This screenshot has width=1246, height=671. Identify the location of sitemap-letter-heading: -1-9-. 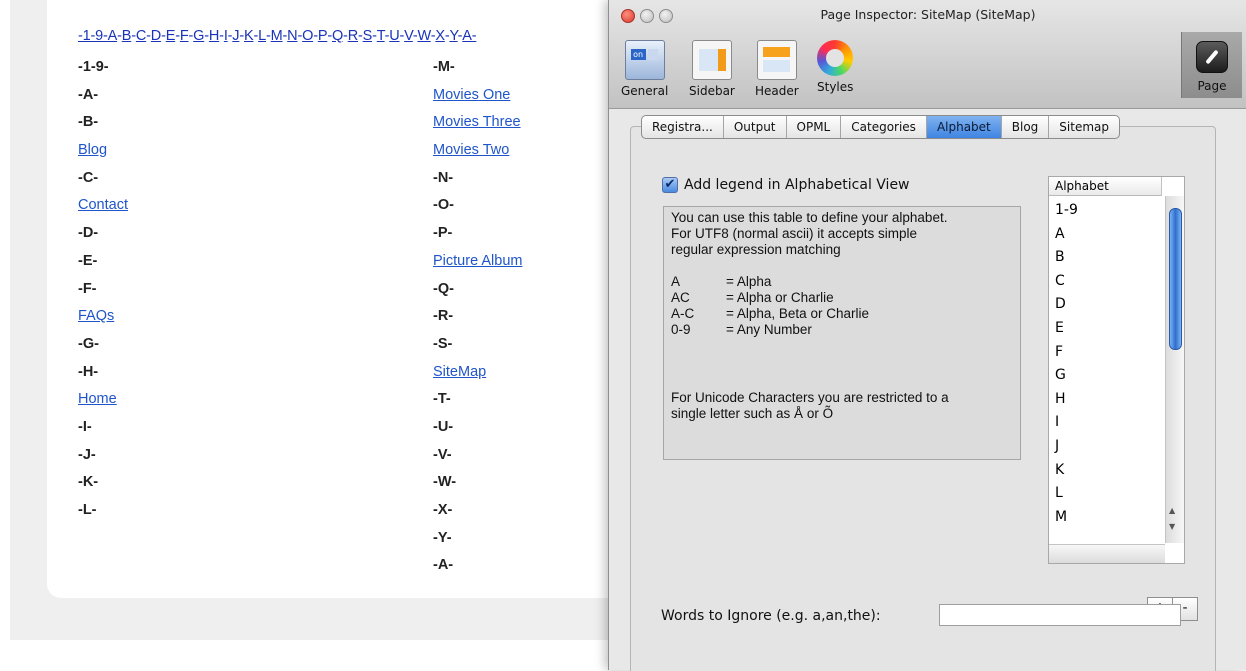
(93, 67).